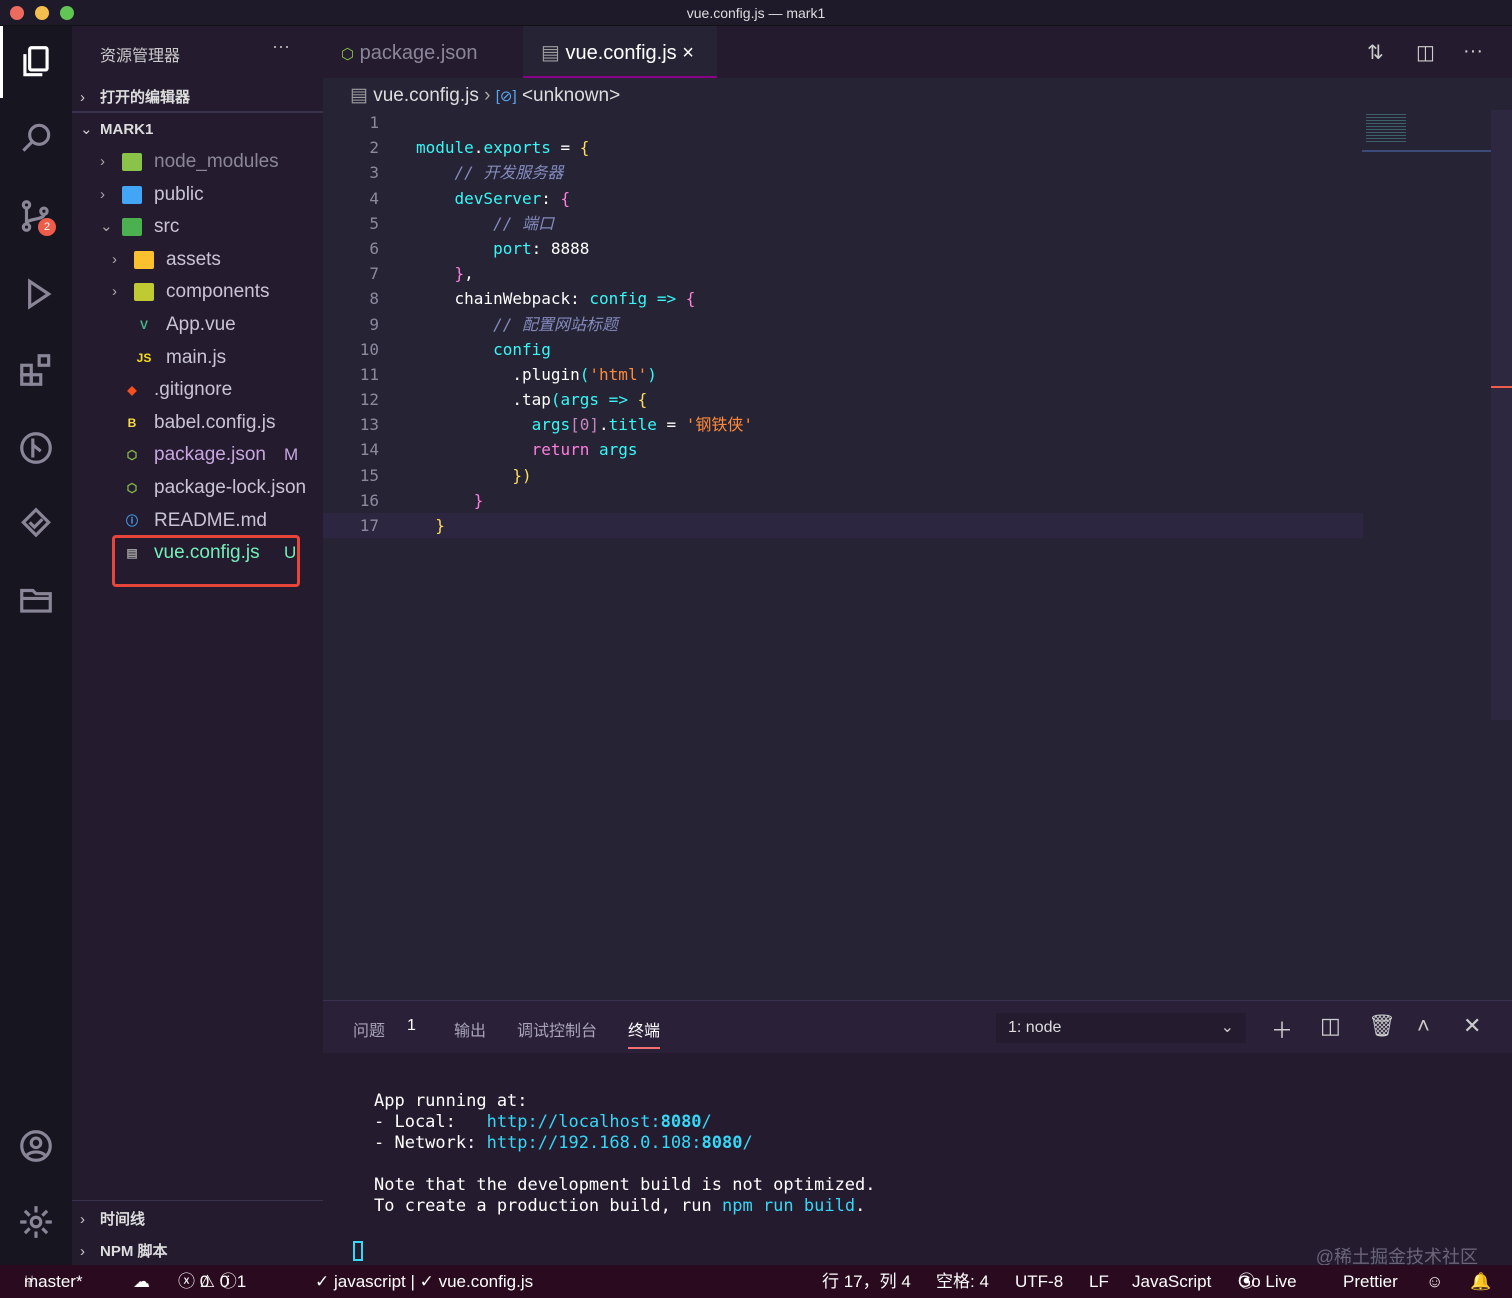  I want to click on new-terminal-icon: ＋, so click(1282, 1029).